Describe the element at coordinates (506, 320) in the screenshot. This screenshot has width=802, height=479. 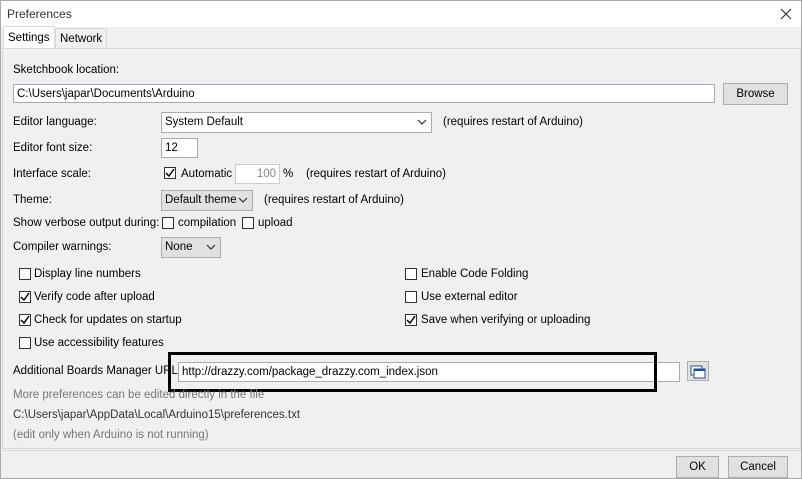
I see `save-when-verifying-label: Save when verifying or uploading` at that location.